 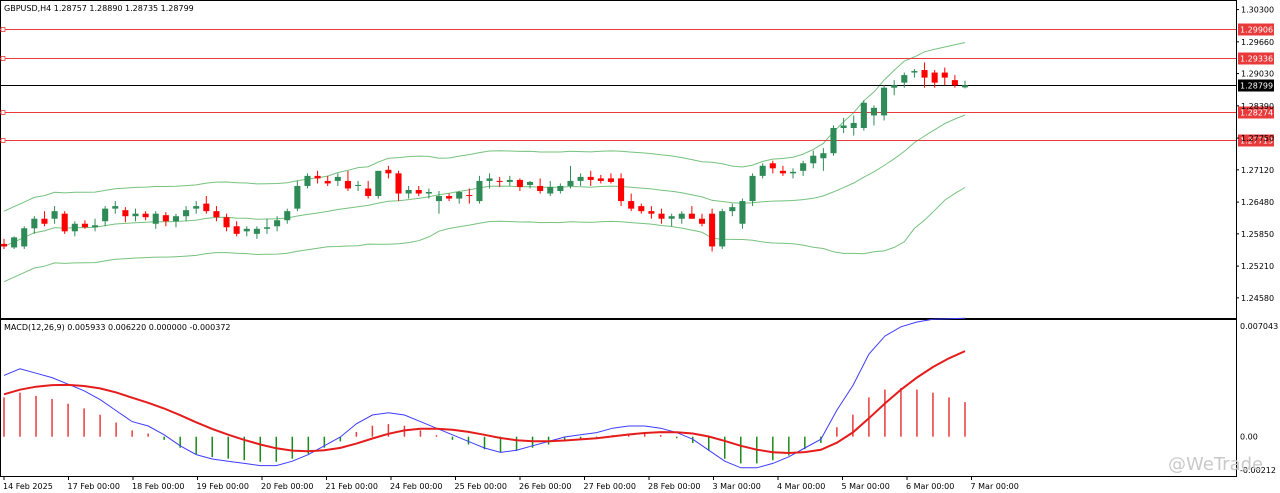 What do you see at coordinates (674, 486) in the screenshot?
I see `time-tick-label: 28 Feb 00:00` at bounding box center [674, 486].